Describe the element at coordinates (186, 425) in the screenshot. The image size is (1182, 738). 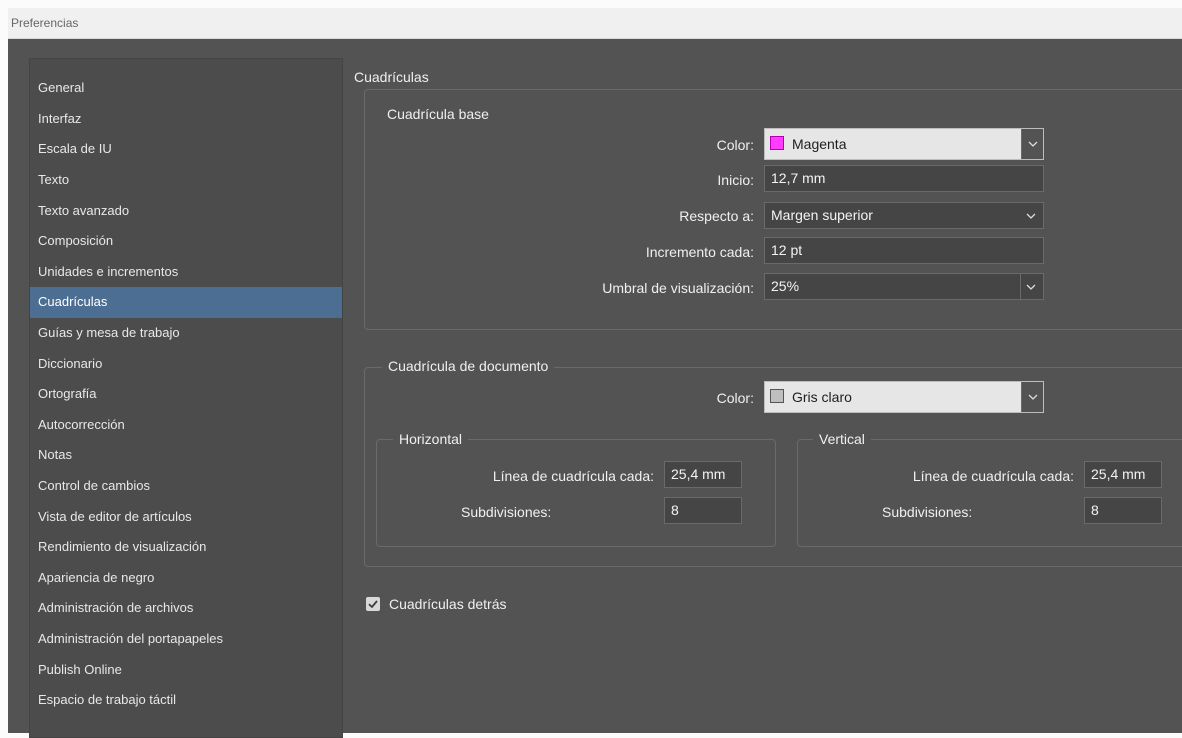
I see `sidebar-item-autocorreccion: Autocorrección` at that location.